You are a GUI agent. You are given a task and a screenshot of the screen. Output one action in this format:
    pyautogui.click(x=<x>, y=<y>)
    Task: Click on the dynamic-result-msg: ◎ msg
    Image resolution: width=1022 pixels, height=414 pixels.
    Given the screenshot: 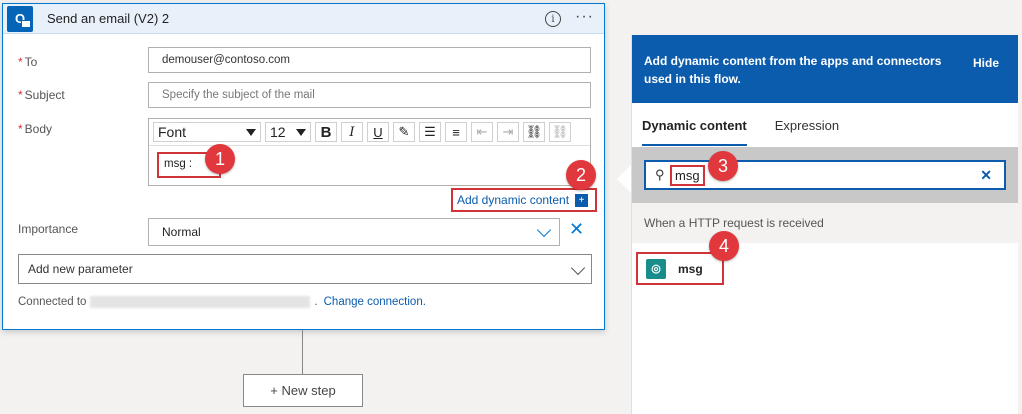 What is the action you would take?
    pyautogui.click(x=680, y=268)
    